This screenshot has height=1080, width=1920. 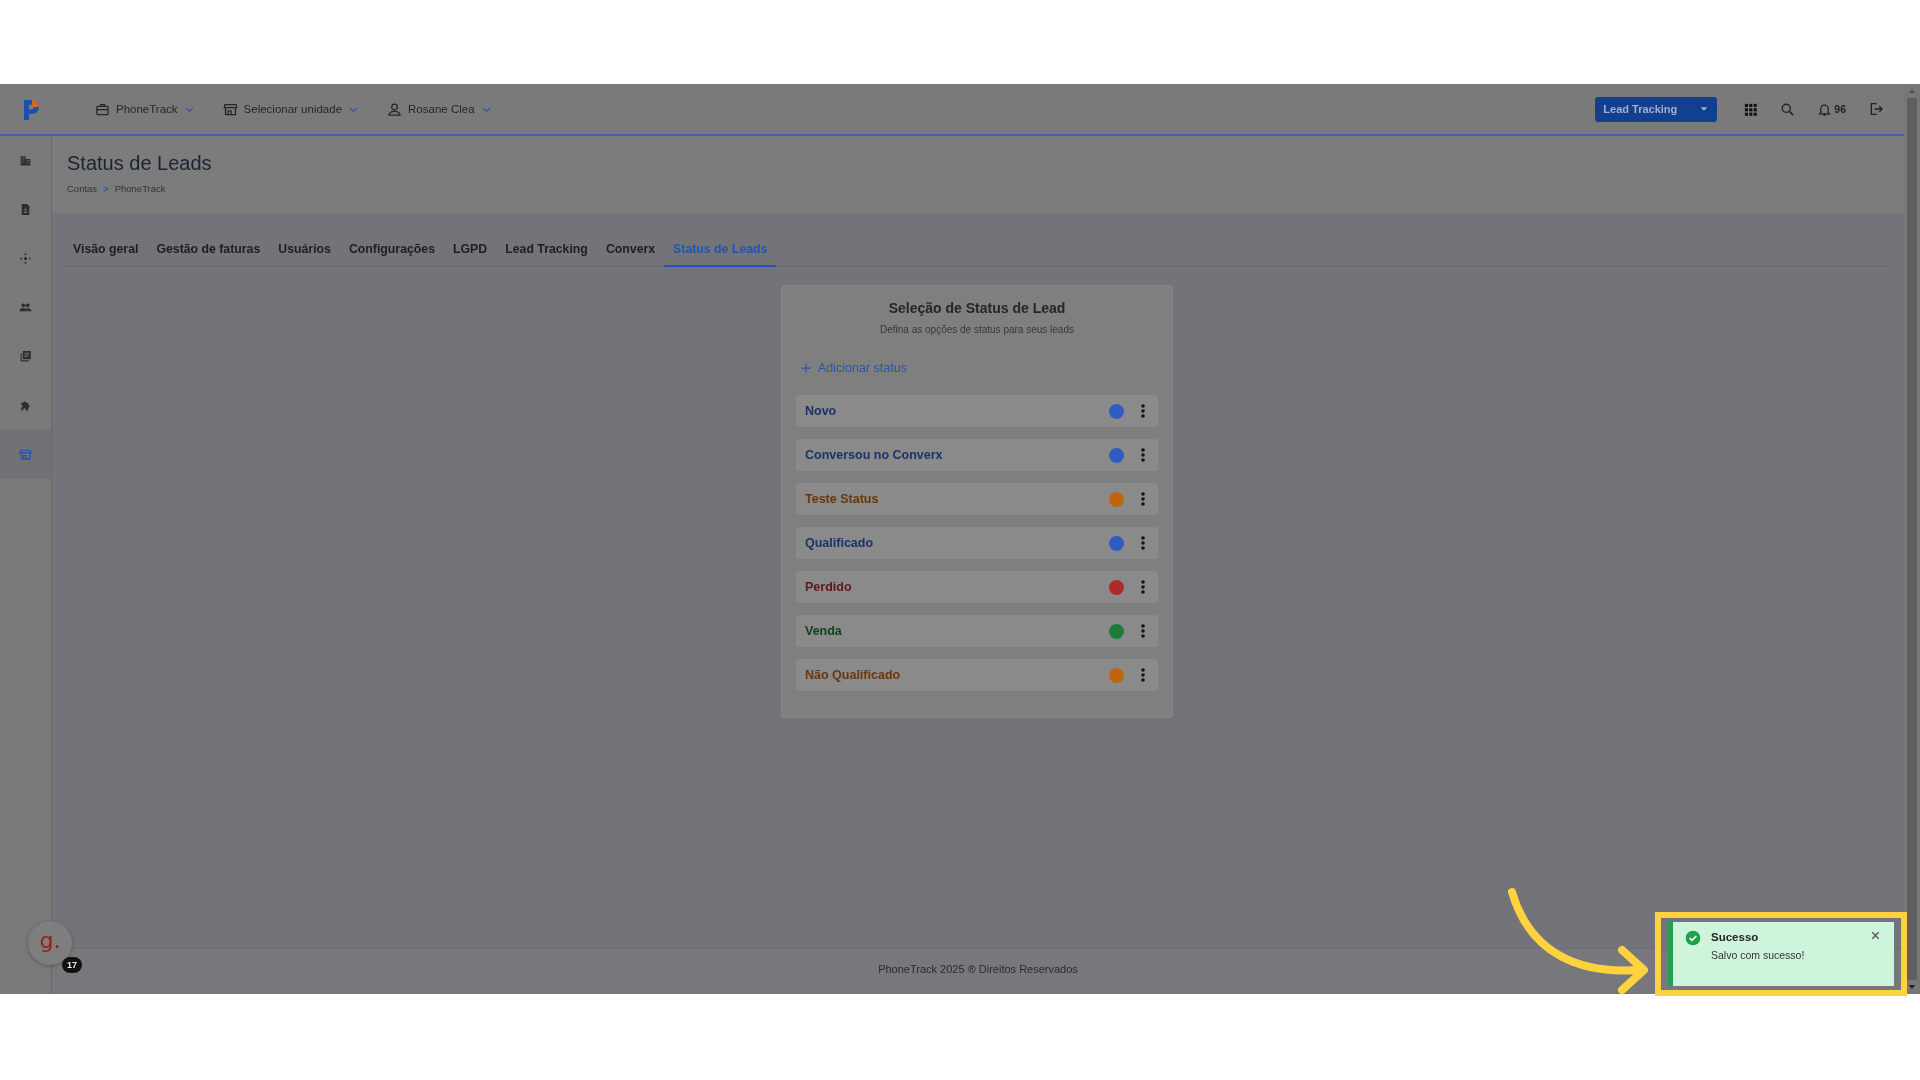 I want to click on people-icon, so click(x=25, y=307).